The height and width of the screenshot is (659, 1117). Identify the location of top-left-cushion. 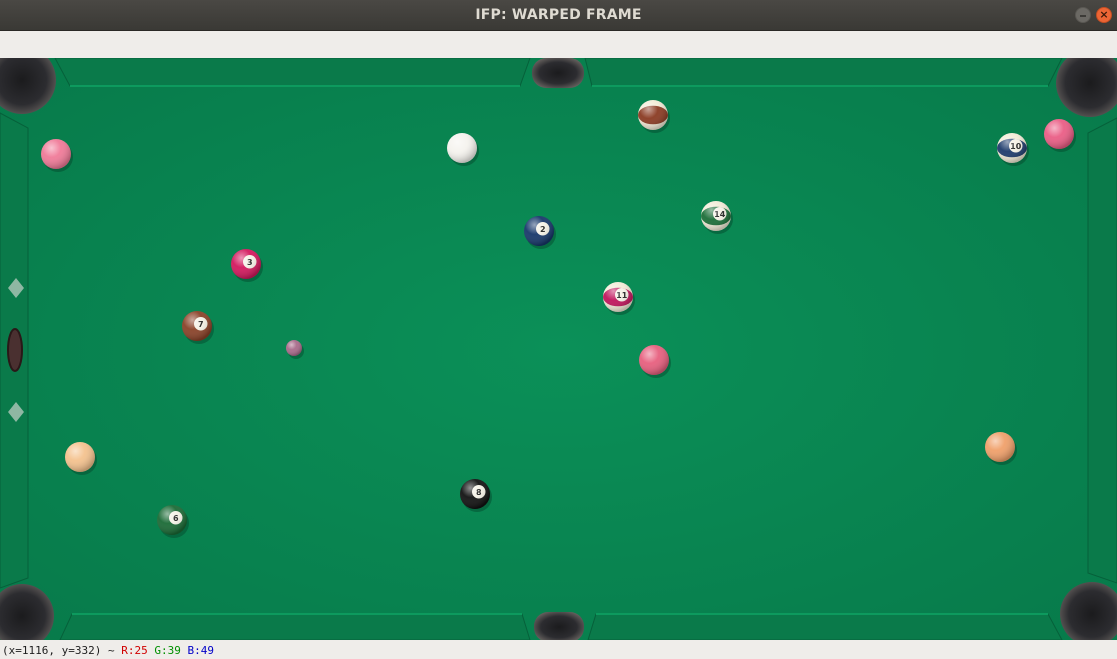
(292, 72).